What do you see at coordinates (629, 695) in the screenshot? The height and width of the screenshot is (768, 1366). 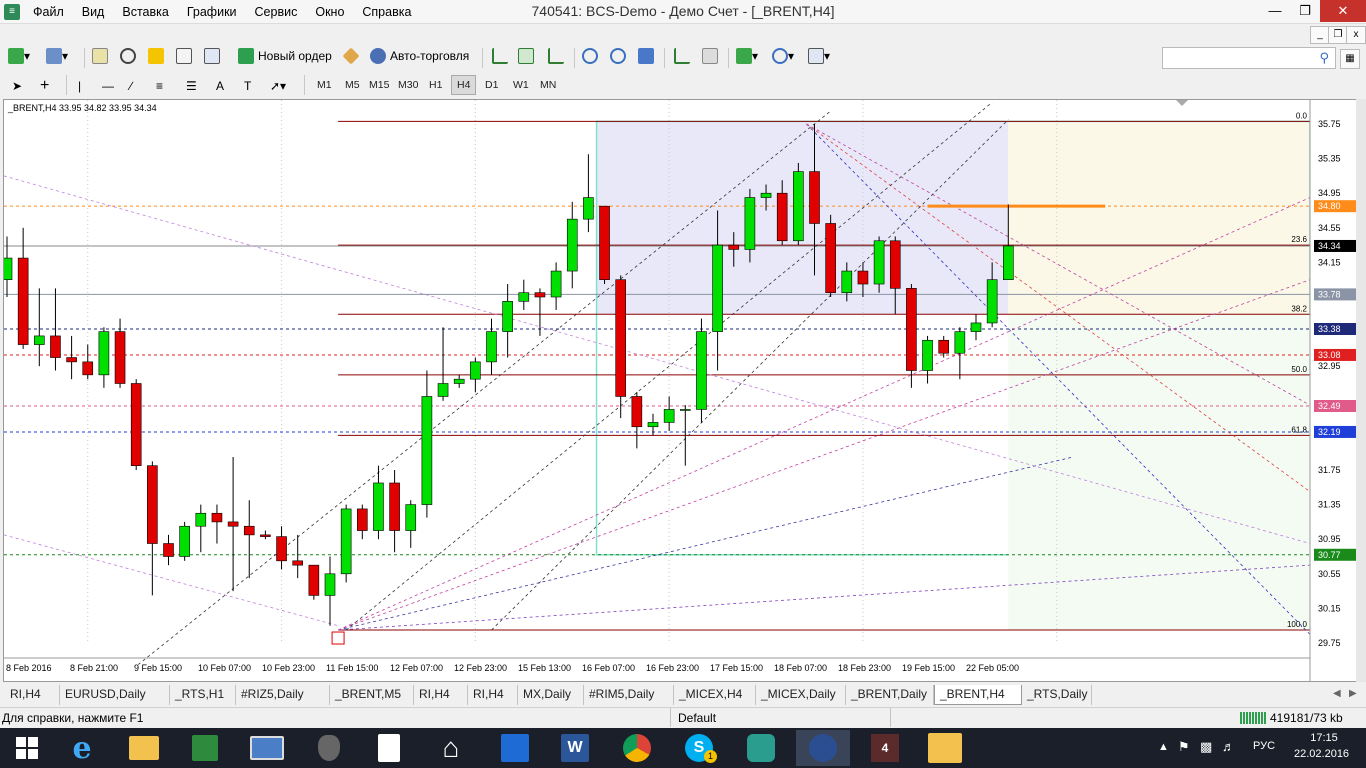 I see `chart-tab: #RIM5,Daily` at bounding box center [629, 695].